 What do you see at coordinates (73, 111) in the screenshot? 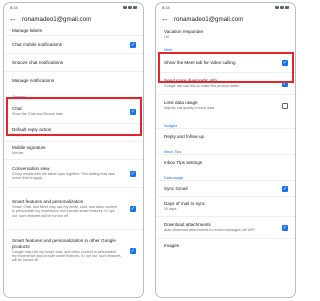
I see `setting-row-chat: Chat Show the Chat and Rooms tabs ✓` at bounding box center [73, 111].